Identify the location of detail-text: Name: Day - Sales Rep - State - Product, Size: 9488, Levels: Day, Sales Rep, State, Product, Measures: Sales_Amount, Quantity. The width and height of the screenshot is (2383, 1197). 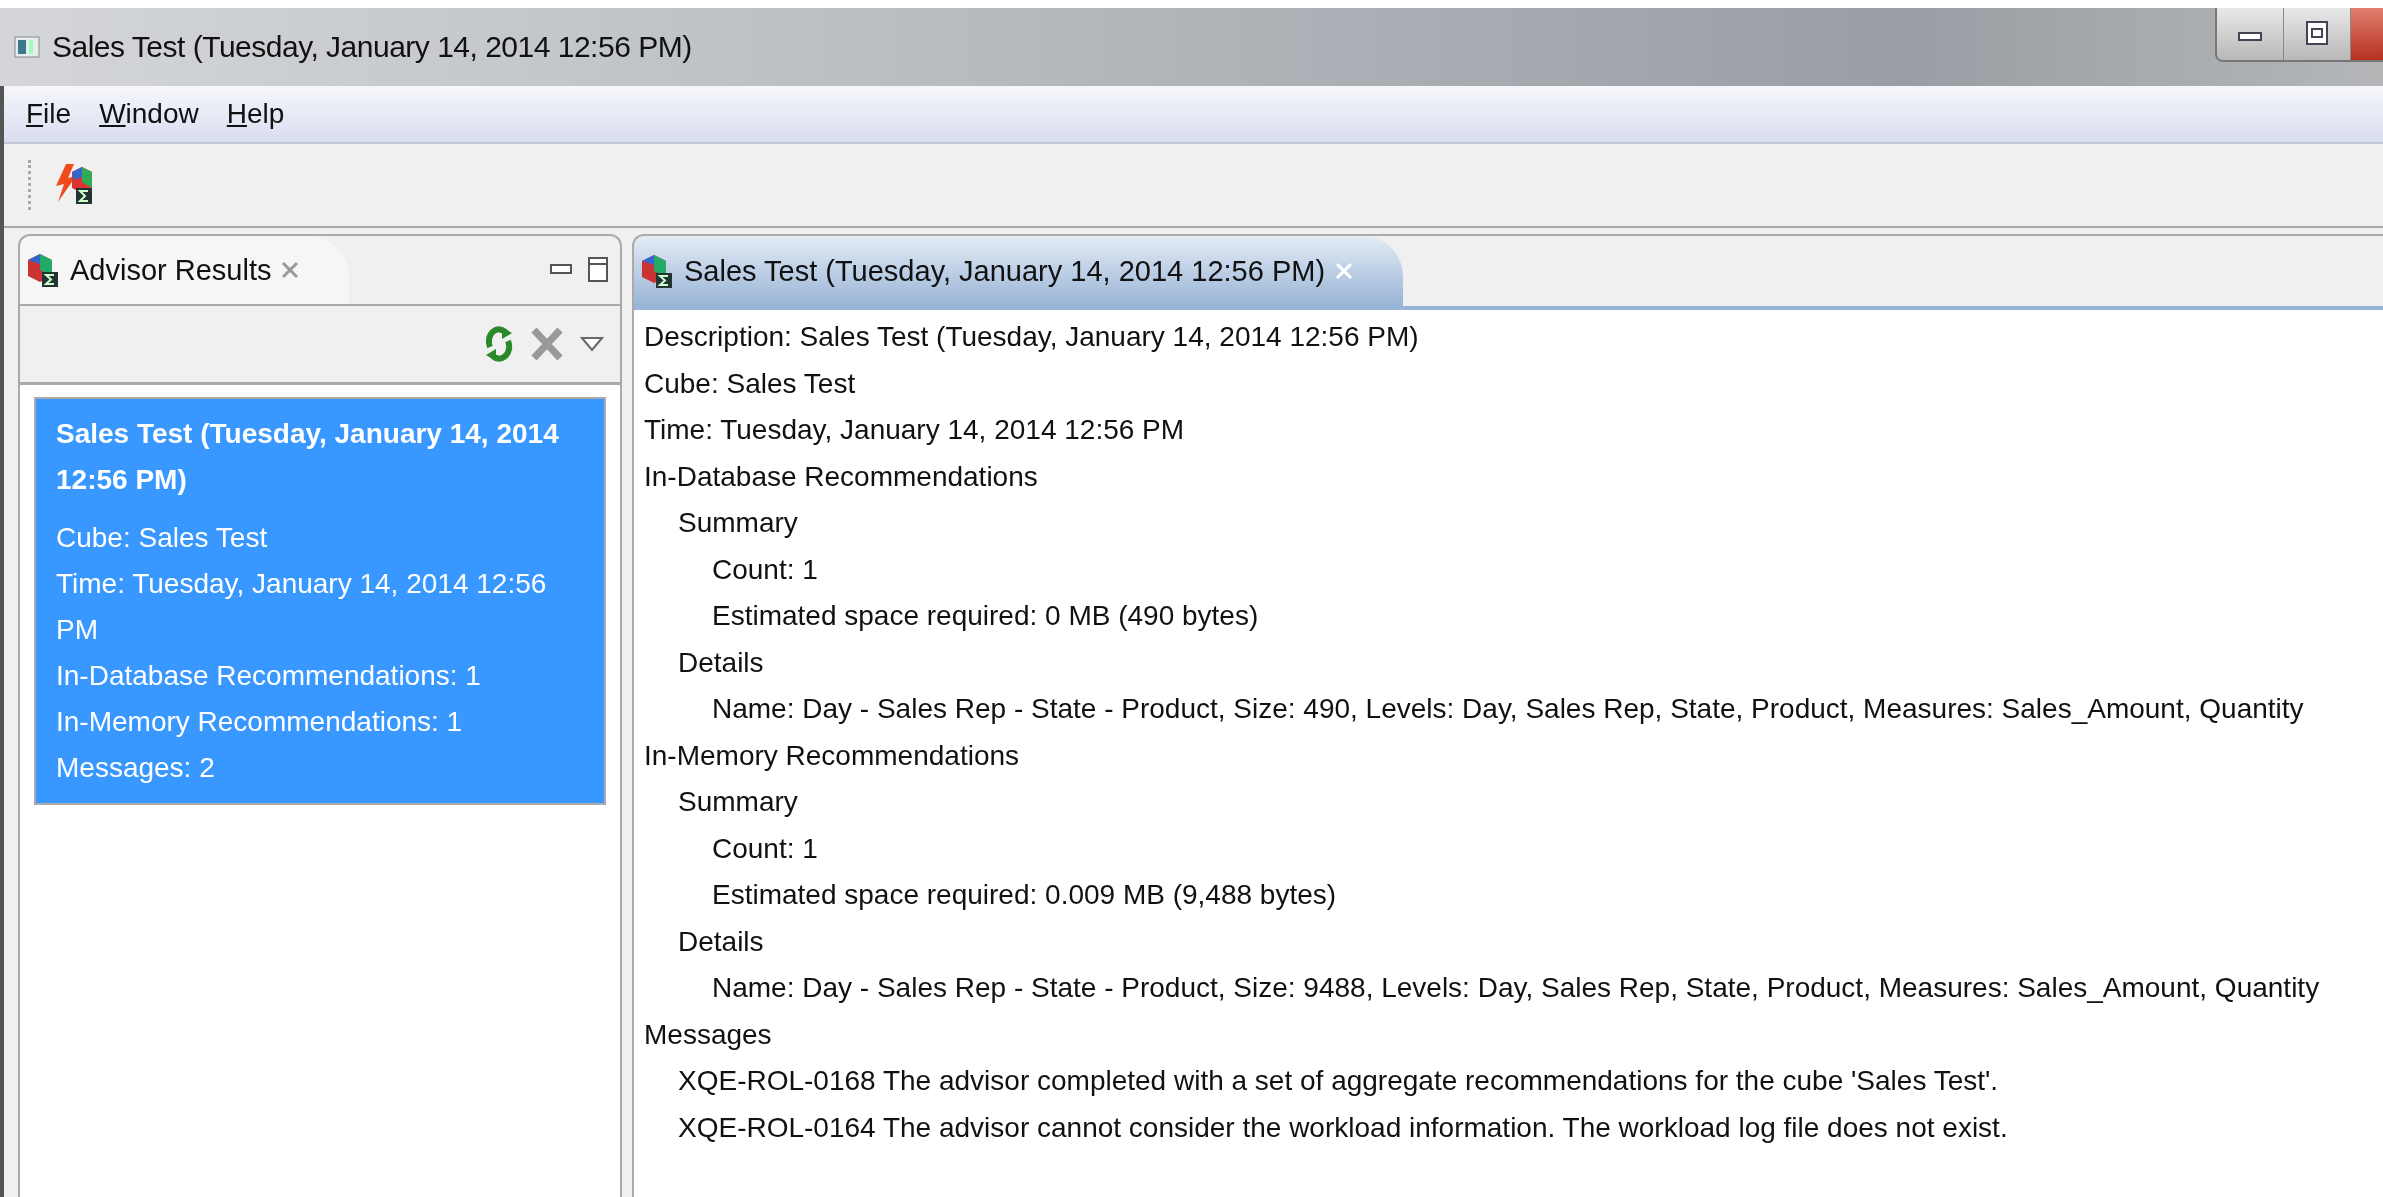
(1516, 987).